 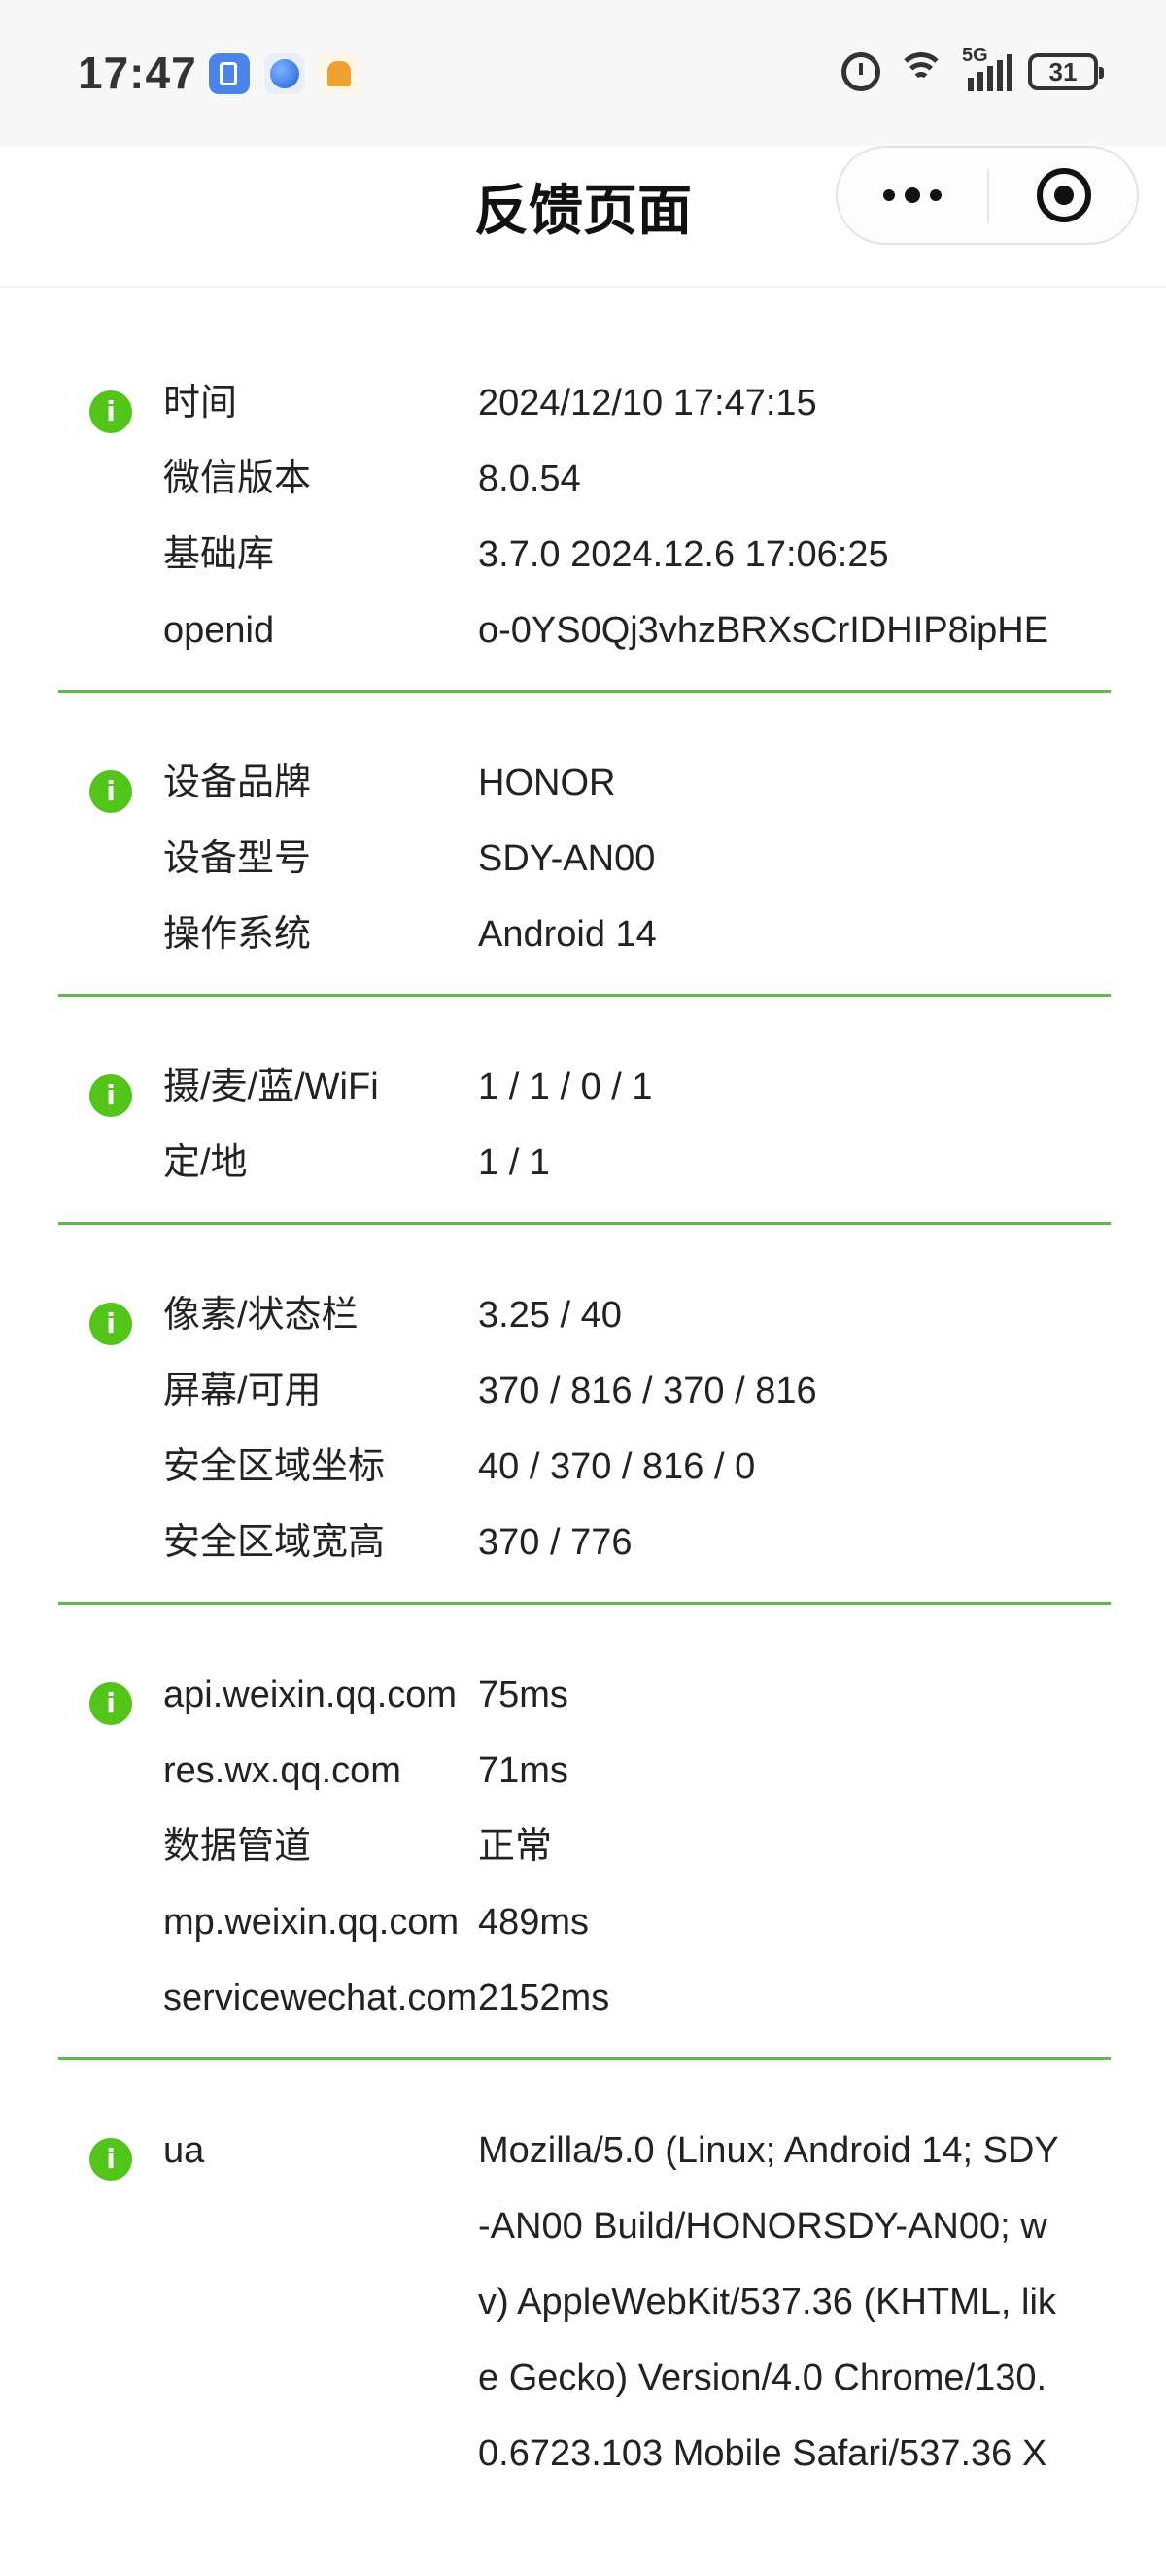 I want to click on info-value: 1 / 1, so click(x=514, y=1162).